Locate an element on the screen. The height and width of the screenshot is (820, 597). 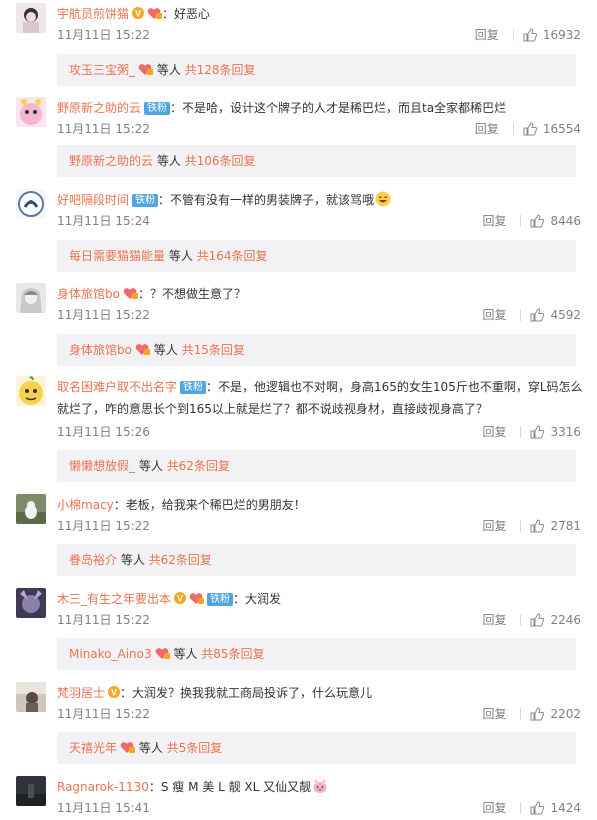
comment-actions: 回复 16932 is located at coordinates (528, 35).